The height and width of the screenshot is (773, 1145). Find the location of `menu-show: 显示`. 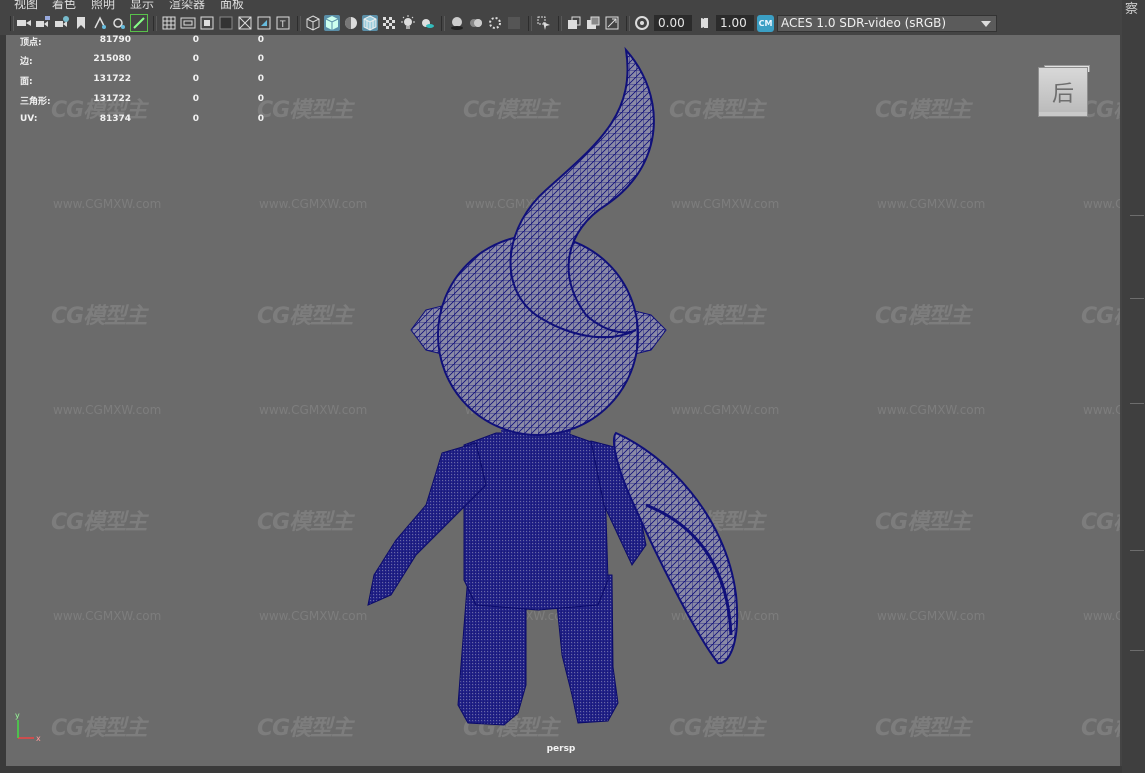

menu-show: 显示 is located at coordinates (142, 6).